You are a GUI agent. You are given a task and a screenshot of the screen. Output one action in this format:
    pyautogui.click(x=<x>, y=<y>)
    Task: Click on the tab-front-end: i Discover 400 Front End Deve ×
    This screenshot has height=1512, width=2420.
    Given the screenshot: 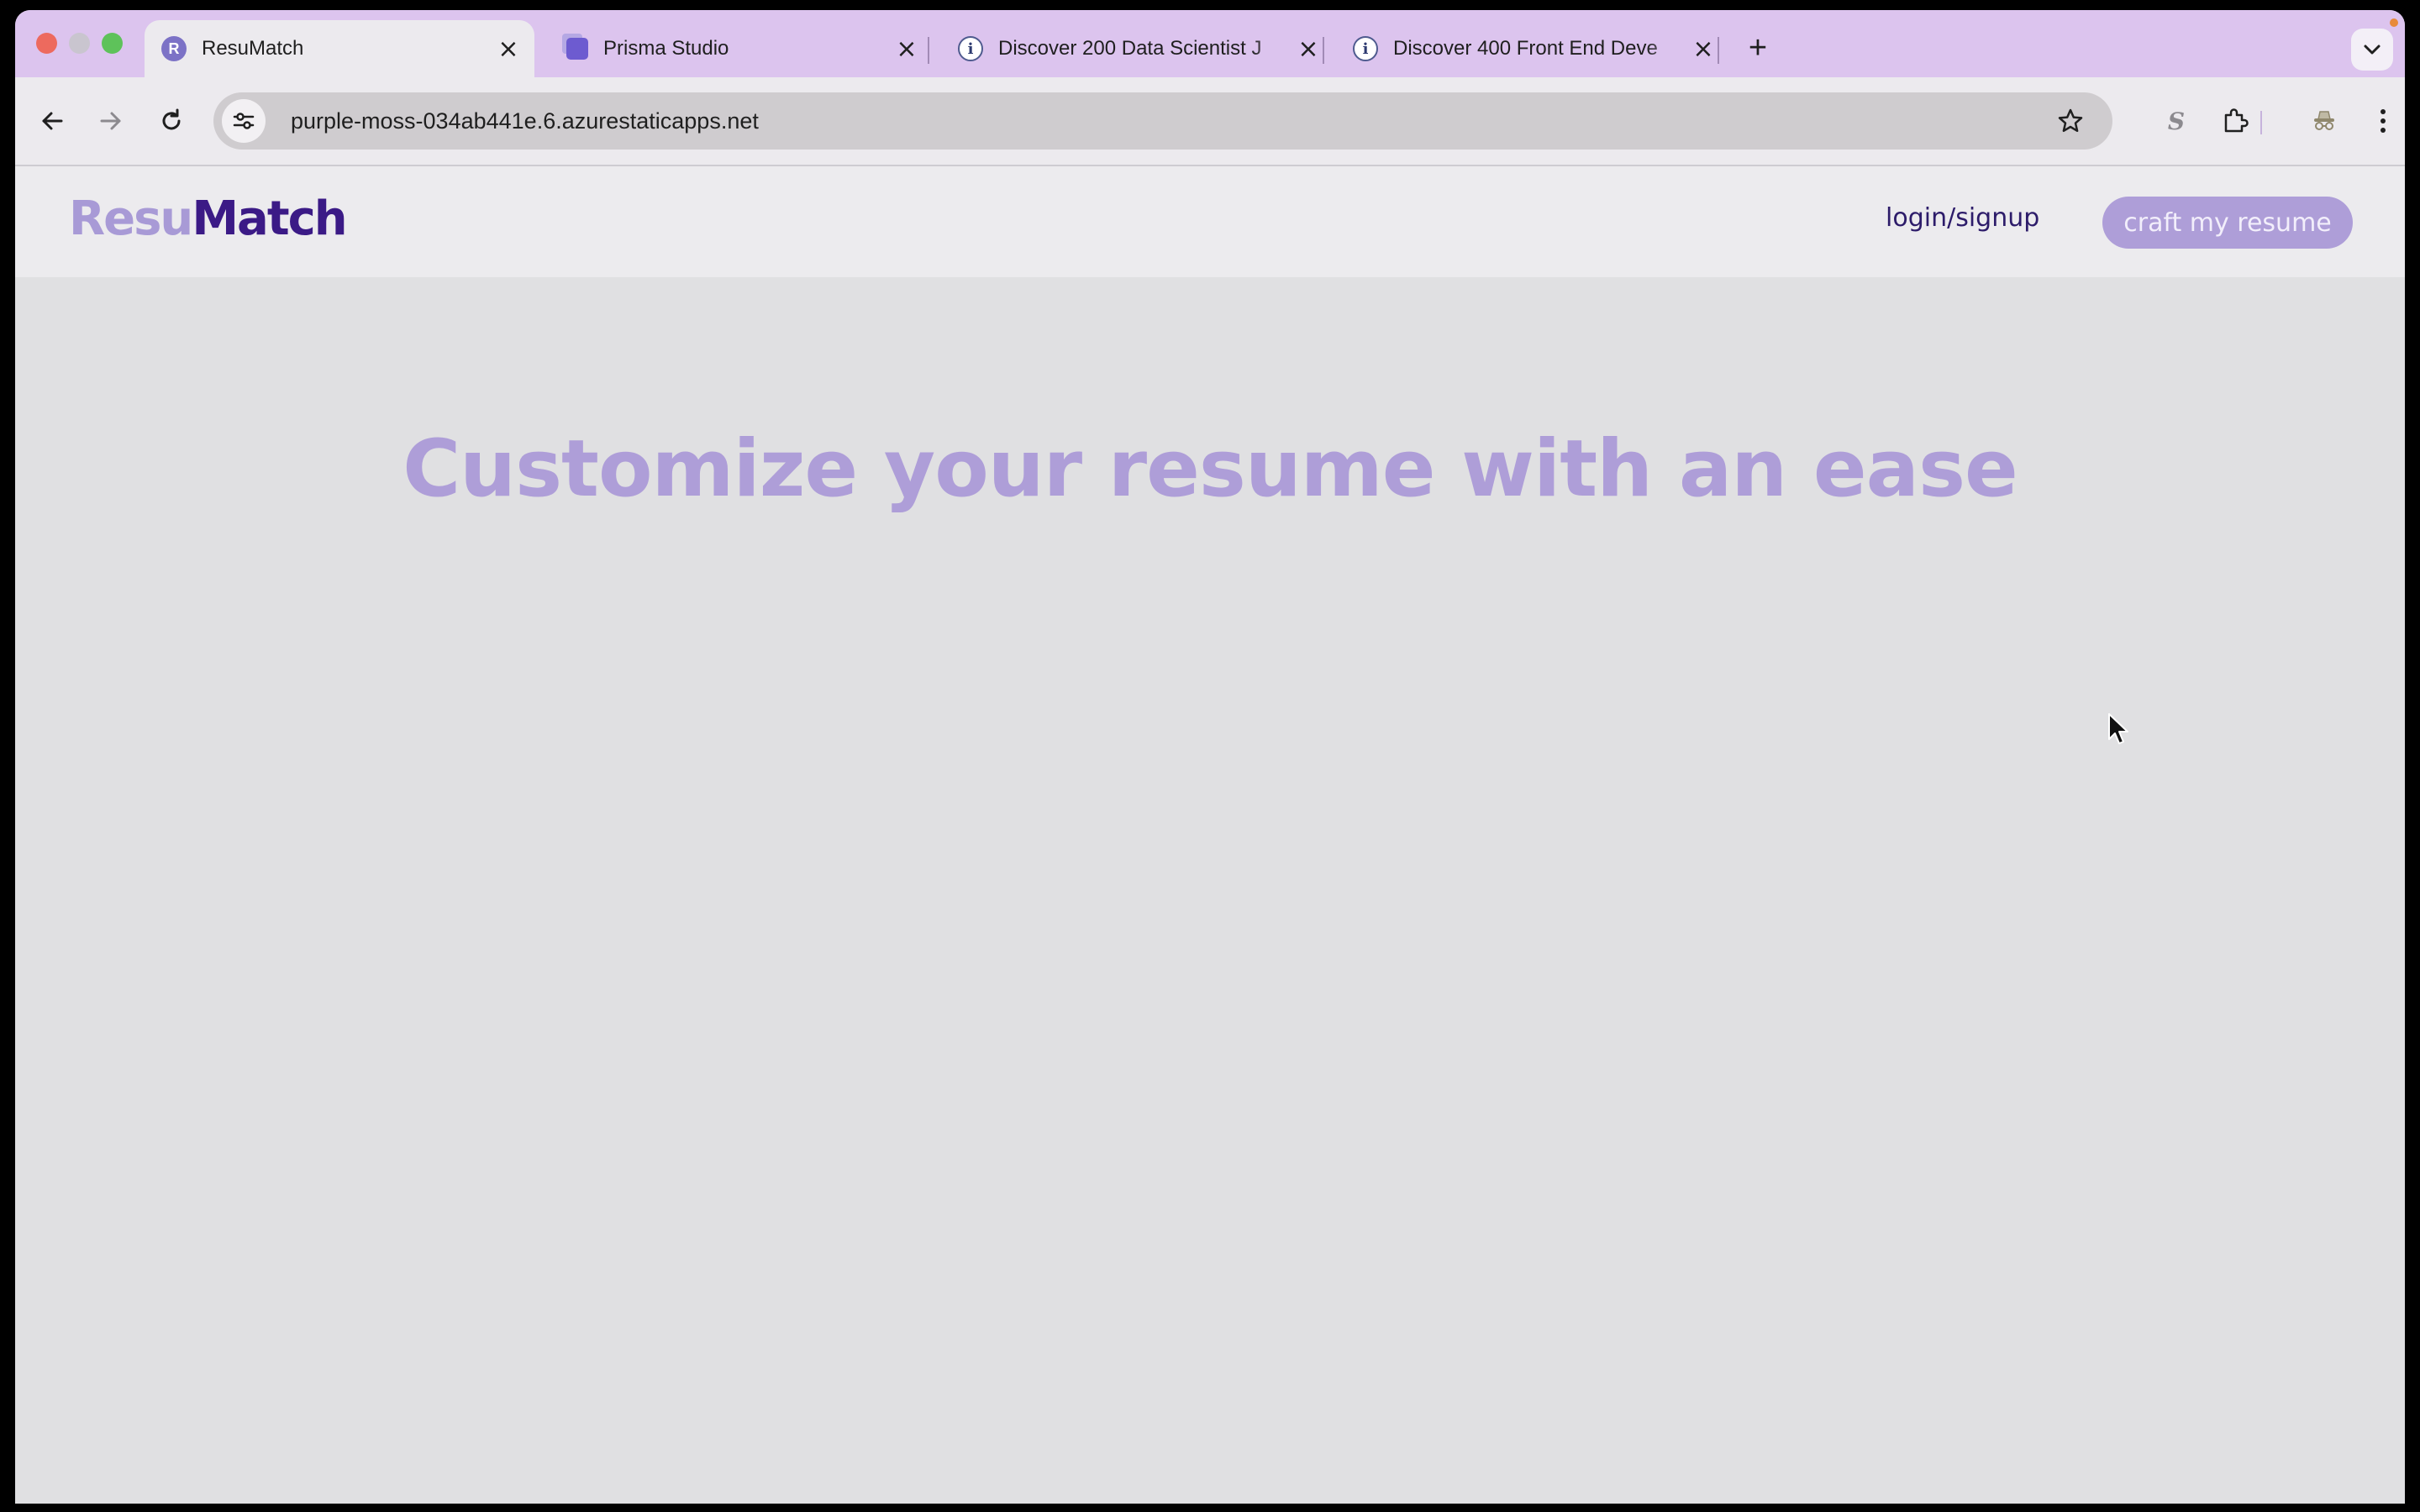 What is the action you would take?
    pyautogui.click(x=1532, y=48)
    